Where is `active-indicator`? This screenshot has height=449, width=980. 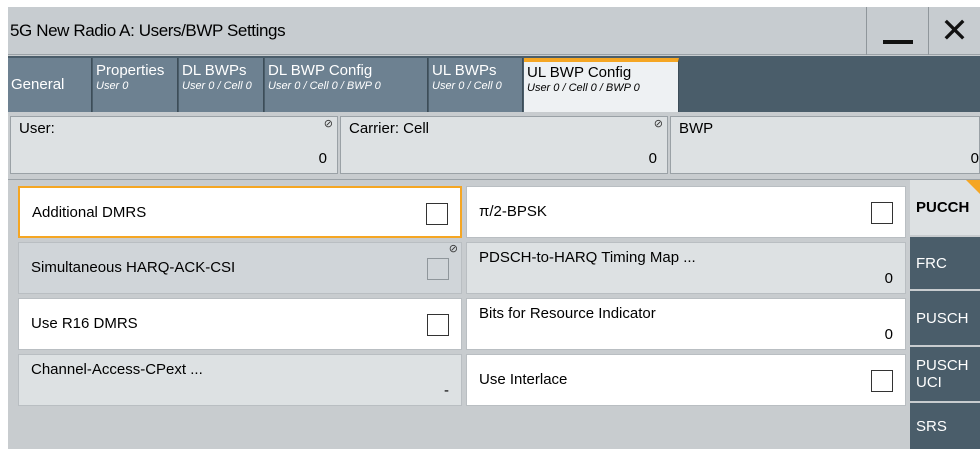
active-indicator is located at coordinates (973, 187).